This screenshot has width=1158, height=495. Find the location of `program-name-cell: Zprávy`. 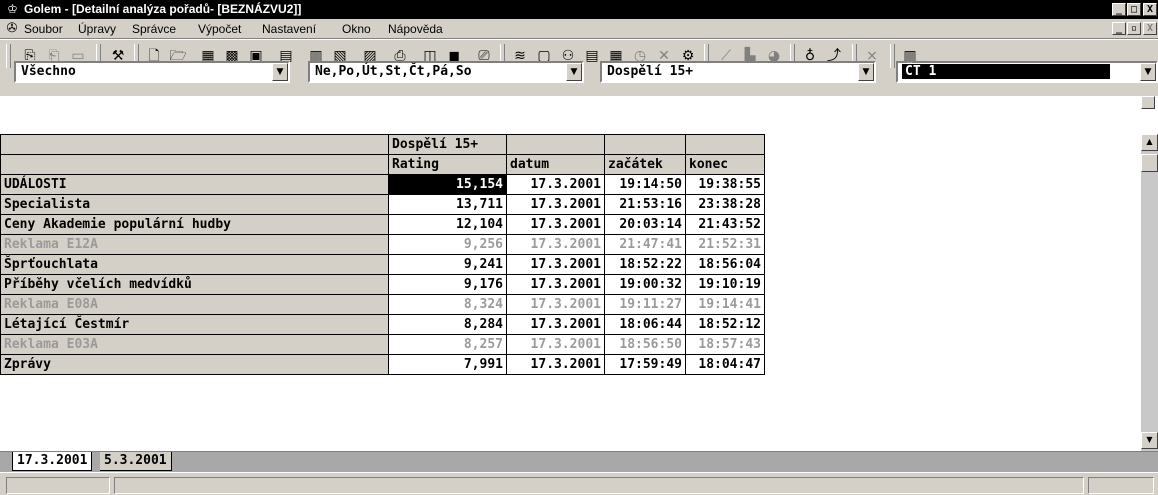

program-name-cell: Zprávy is located at coordinates (194, 364).